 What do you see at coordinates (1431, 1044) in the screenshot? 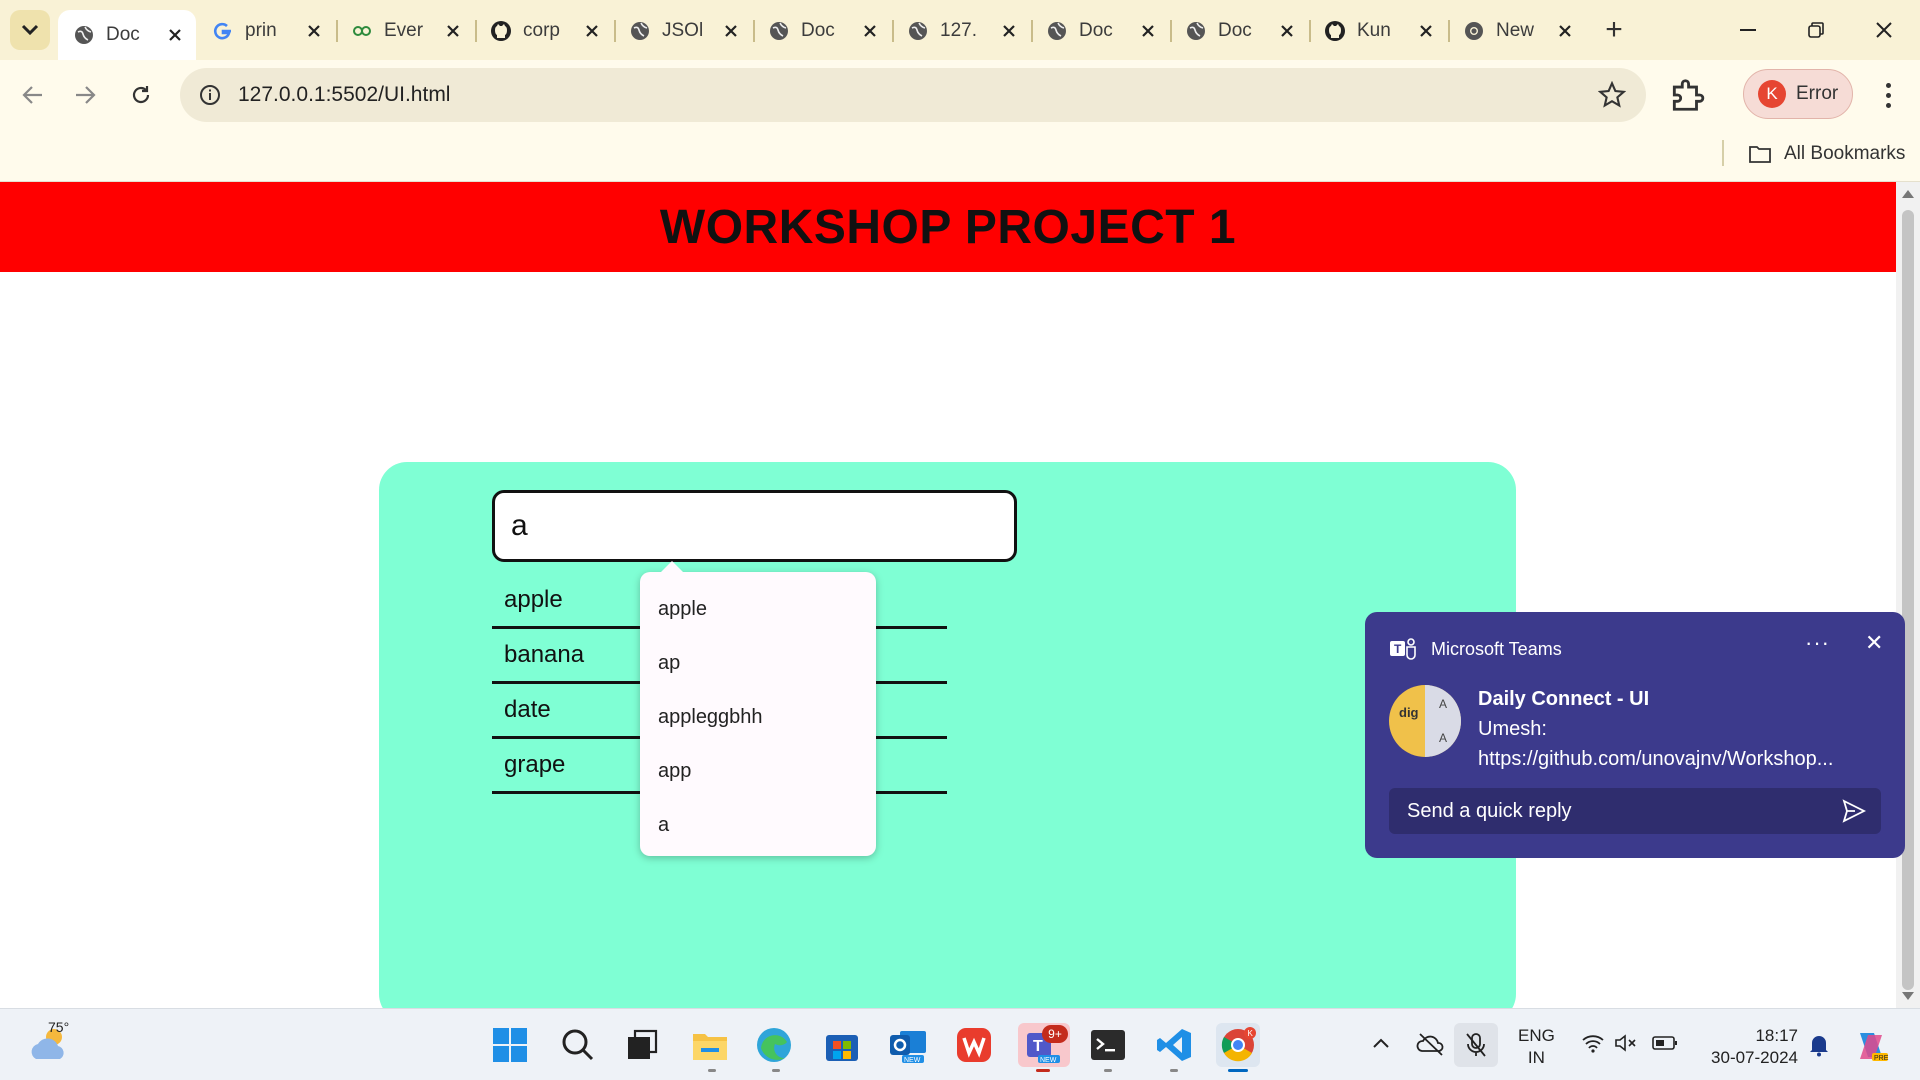
I see `onedrive-offline-icon` at bounding box center [1431, 1044].